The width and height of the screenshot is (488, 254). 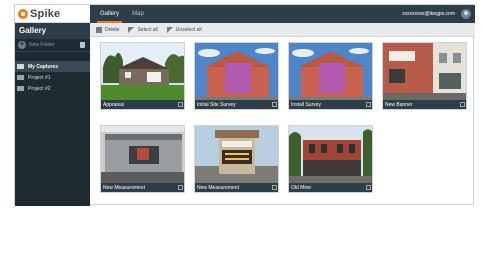 I want to click on card-caption: Initial Site Survey, so click(x=236, y=104).